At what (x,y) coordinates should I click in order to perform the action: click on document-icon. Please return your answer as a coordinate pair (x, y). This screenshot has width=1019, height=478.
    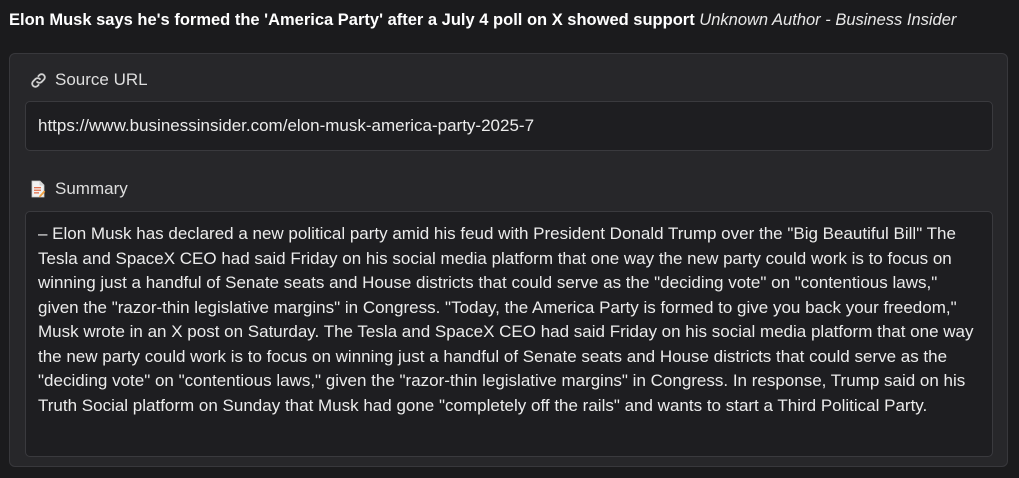
    Looking at the image, I should click on (38, 189).